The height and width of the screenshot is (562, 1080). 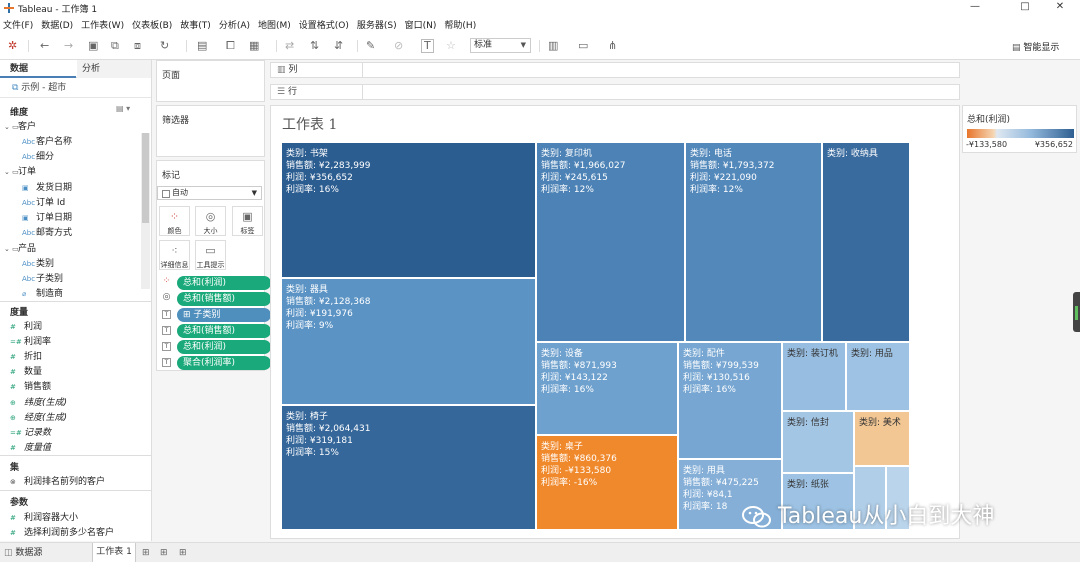 What do you see at coordinates (47, 218) in the screenshot?
I see `dimension-field: ▣ 订单日期` at bounding box center [47, 218].